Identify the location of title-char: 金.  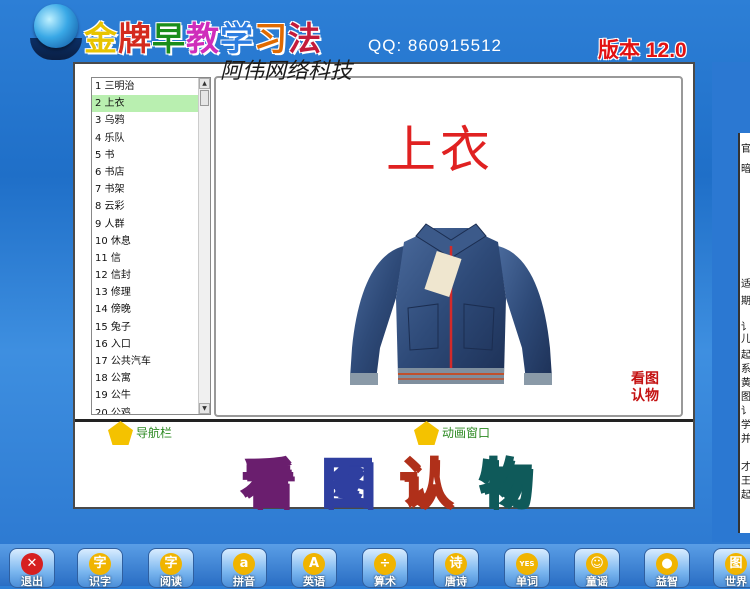
(101, 38).